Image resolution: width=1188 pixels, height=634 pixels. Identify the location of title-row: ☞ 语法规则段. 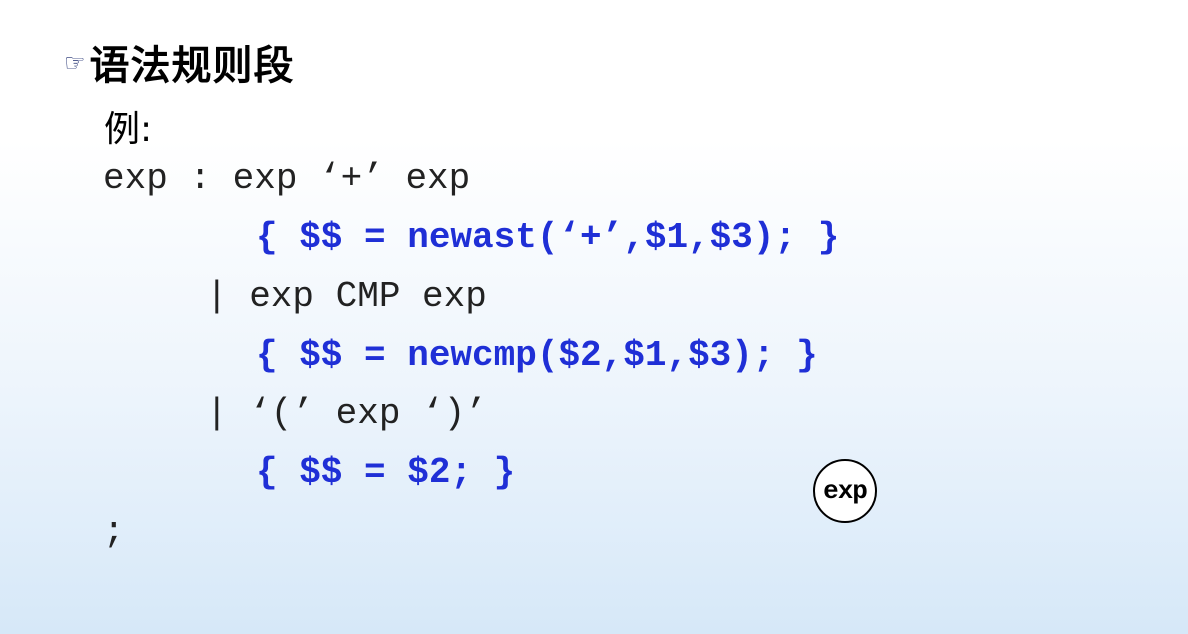
(179, 62).